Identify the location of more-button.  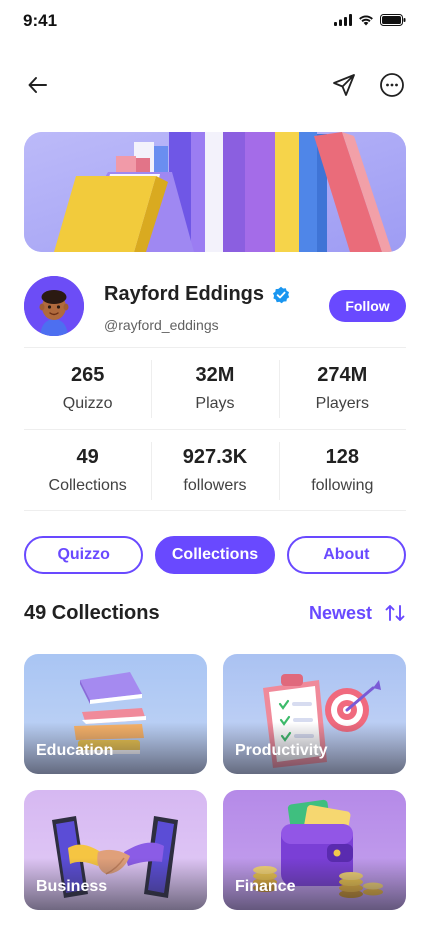
(392, 85).